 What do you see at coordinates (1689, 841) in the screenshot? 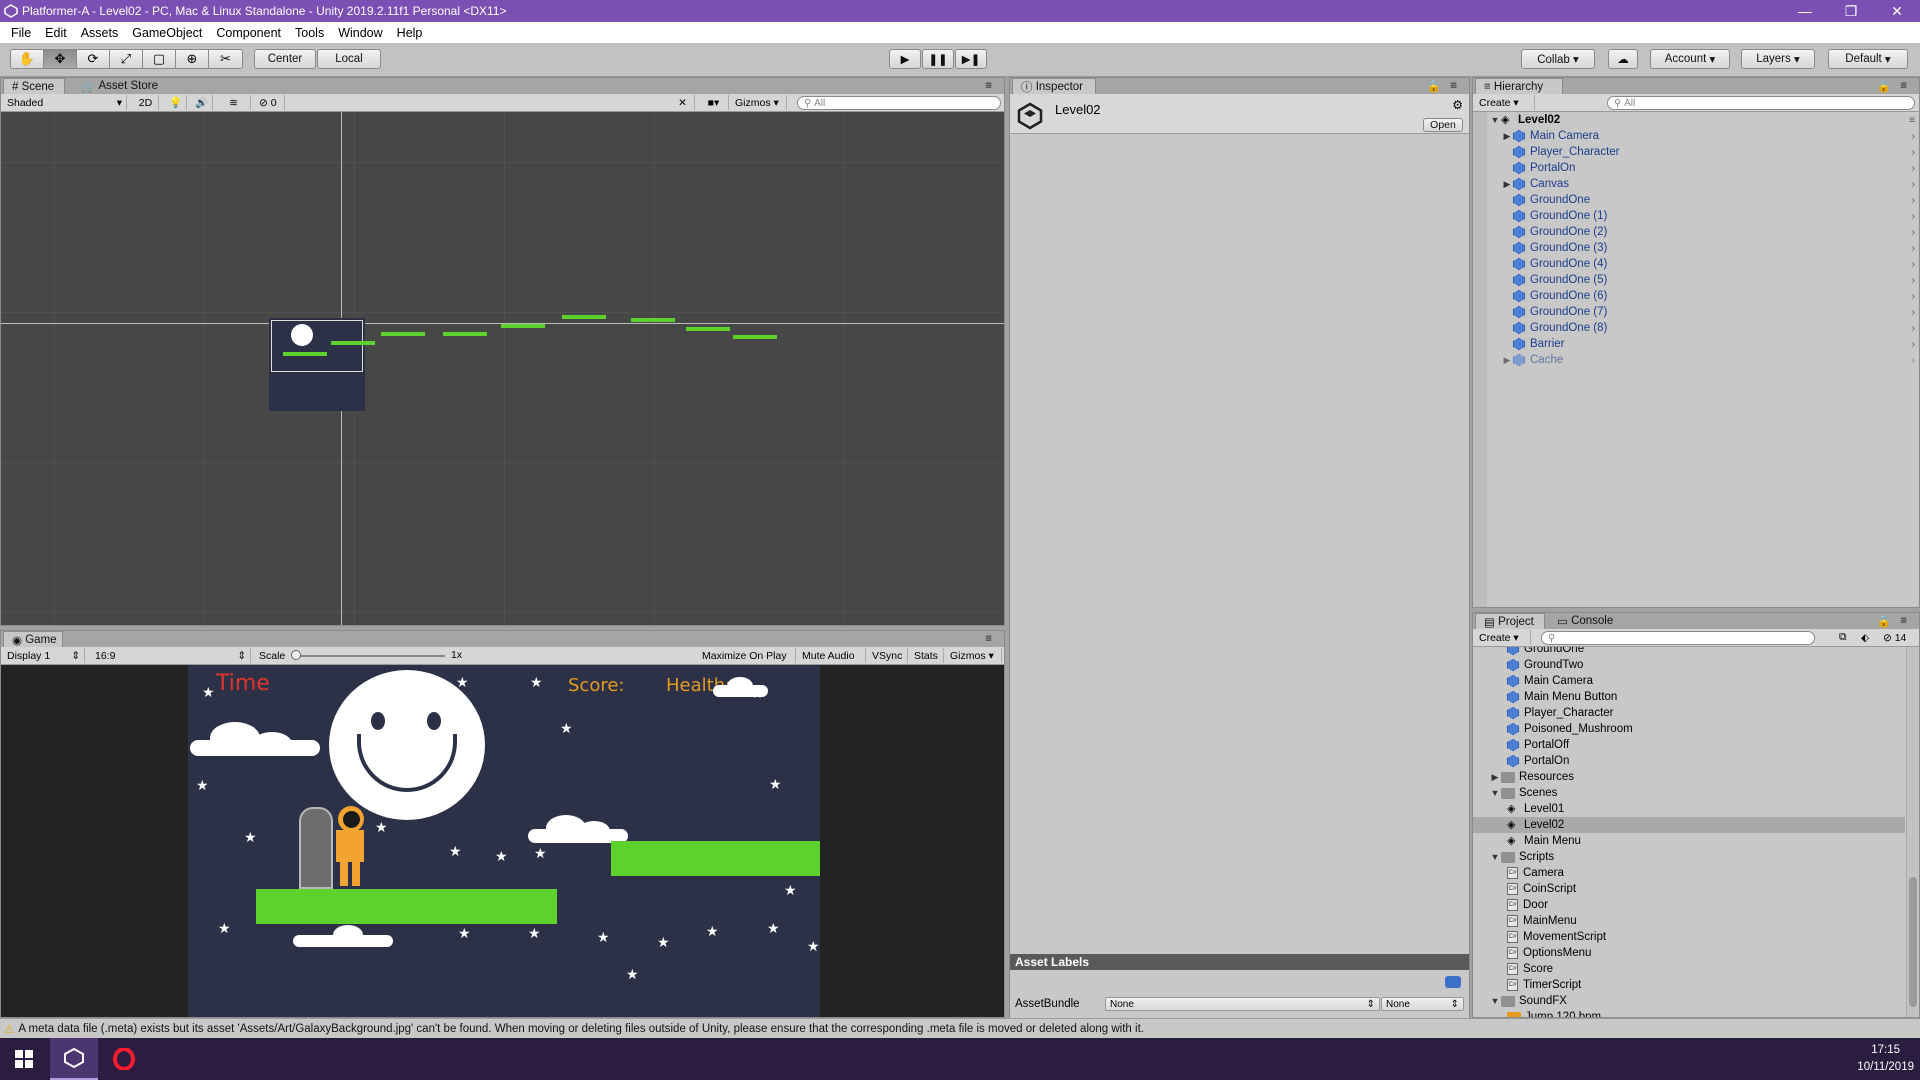
I see `project-item: ◈ Main Menu` at bounding box center [1689, 841].